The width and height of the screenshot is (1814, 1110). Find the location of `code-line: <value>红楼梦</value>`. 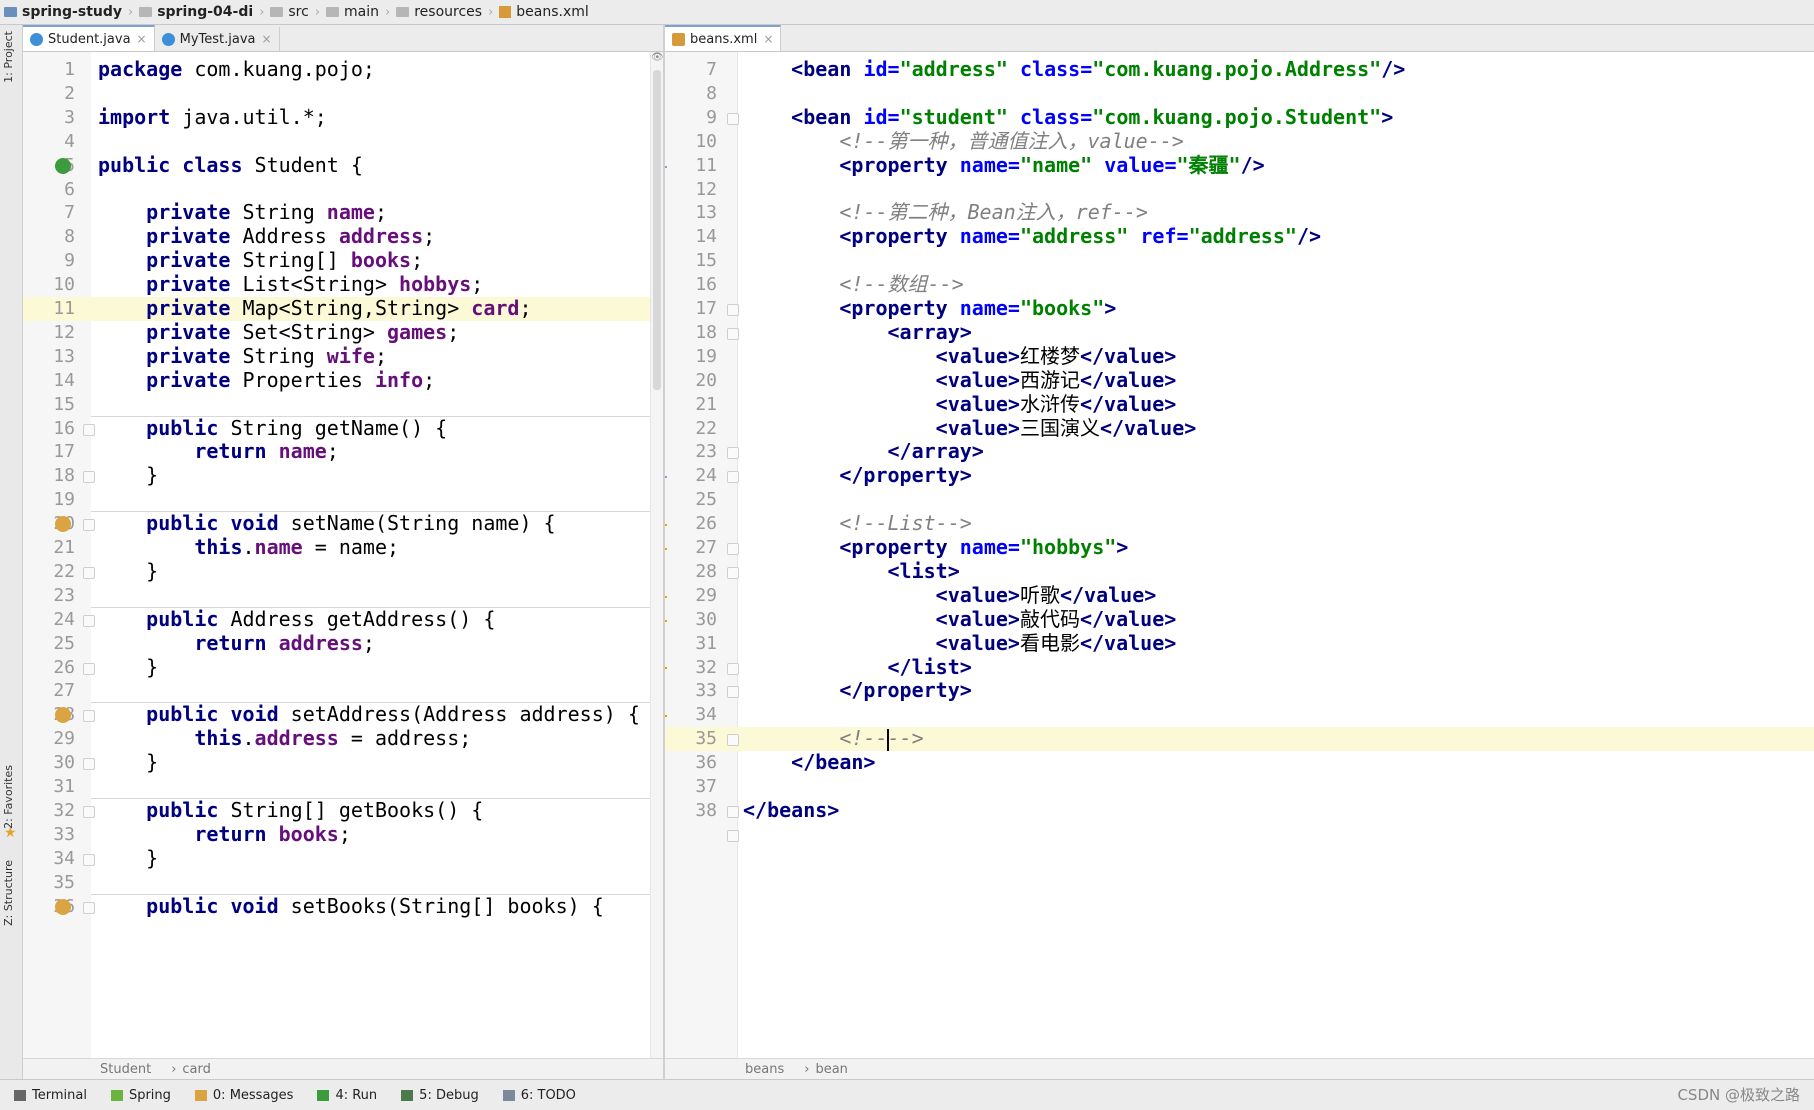

code-line: <value>红楼梦</value> is located at coordinates (1278, 356).